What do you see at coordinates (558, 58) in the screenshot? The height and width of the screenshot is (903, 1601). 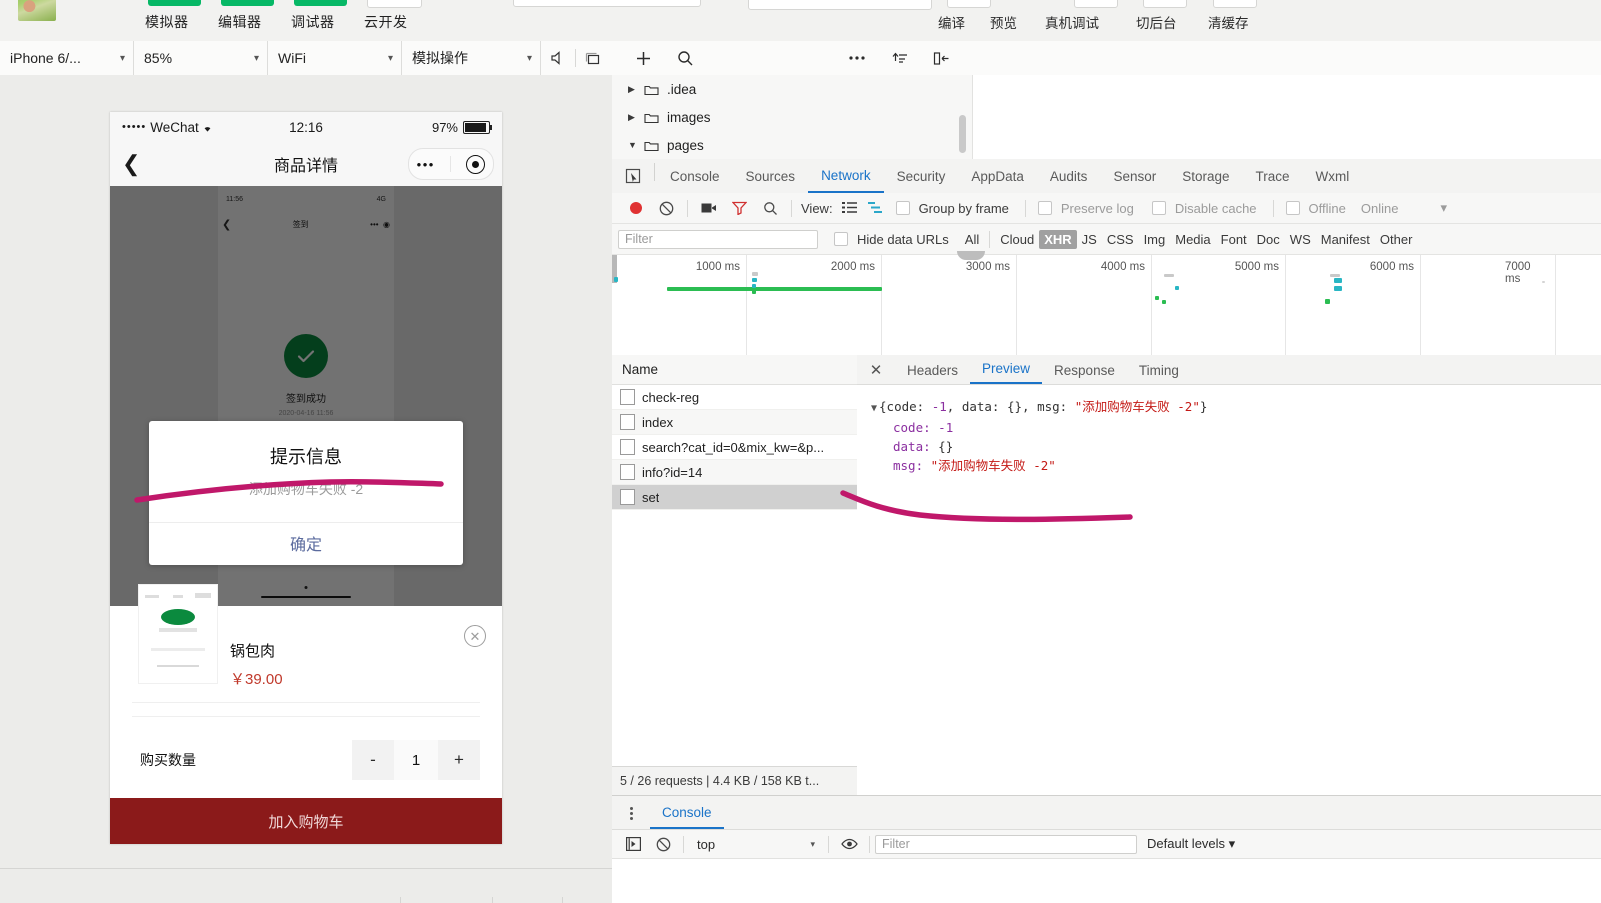 I see `volume-icon` at bounding box center [558, 58].